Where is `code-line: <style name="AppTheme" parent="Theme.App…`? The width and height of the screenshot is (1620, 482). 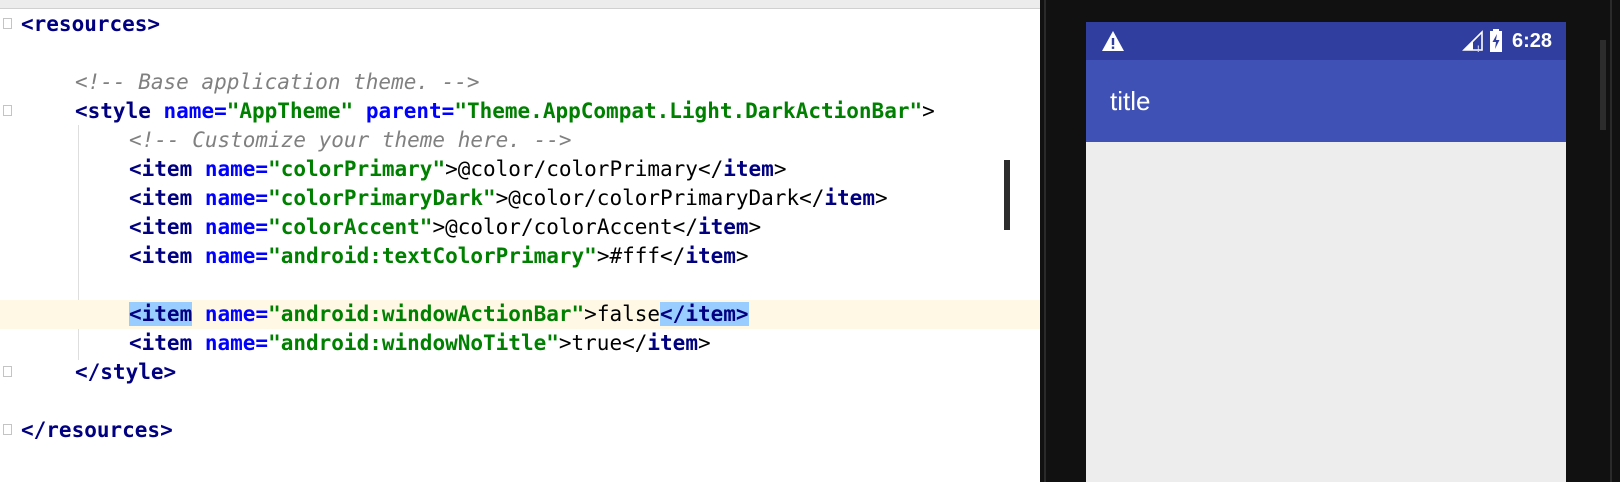 code-line: <style name="AppTheme" parent="Theme.App… is located at coordinates (505, 111).